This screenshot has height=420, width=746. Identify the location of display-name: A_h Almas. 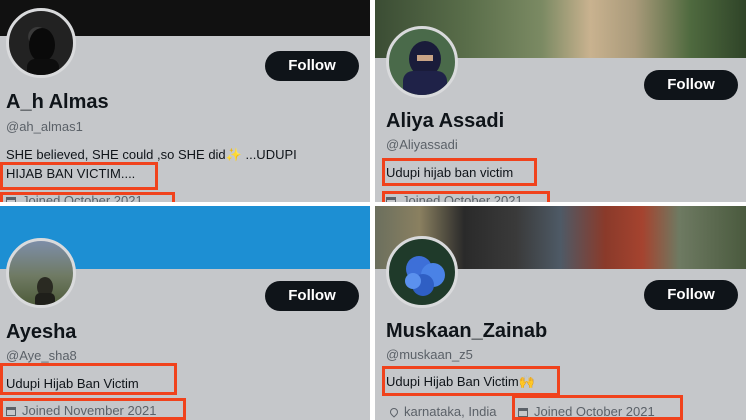
(57, 102).